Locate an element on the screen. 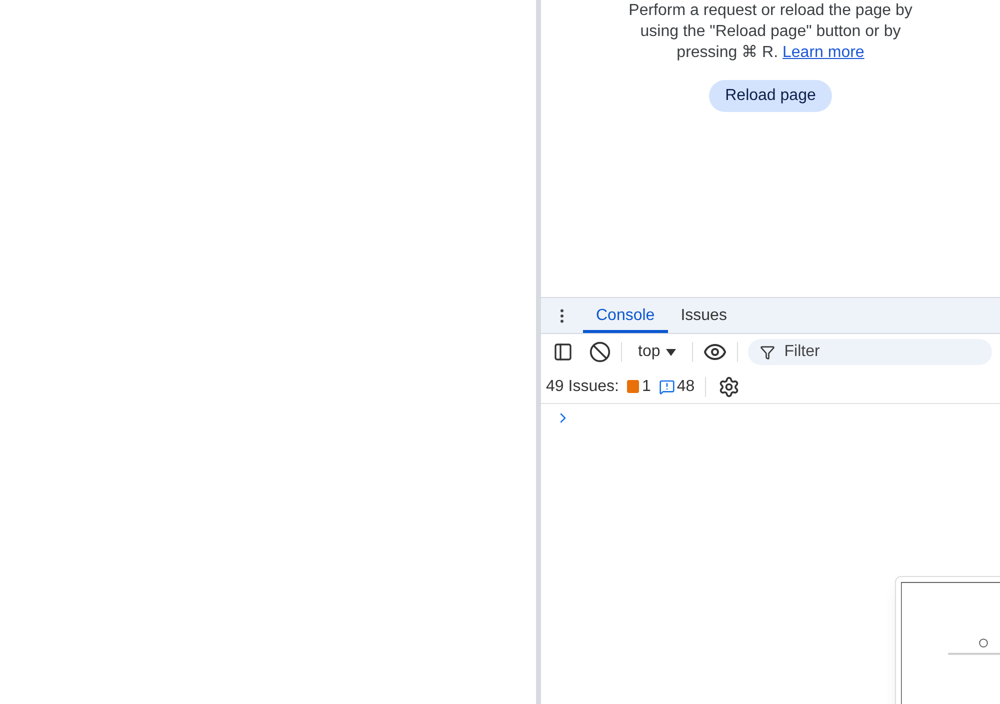 The height and width of the screenshot is (704, 1000). error-issue-icon is located at coordinates (632, 386).